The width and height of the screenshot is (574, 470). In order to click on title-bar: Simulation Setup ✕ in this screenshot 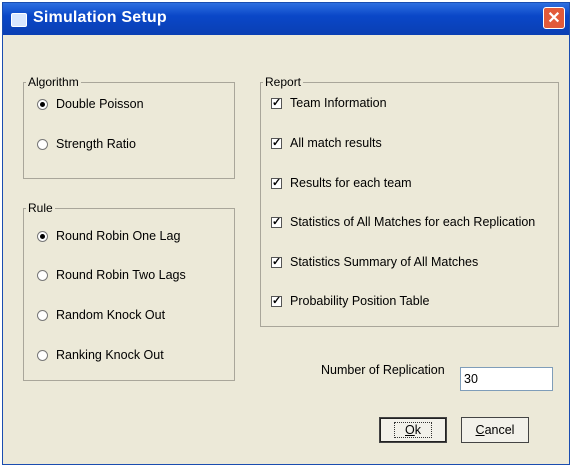, I will do `click(286, 19)`.